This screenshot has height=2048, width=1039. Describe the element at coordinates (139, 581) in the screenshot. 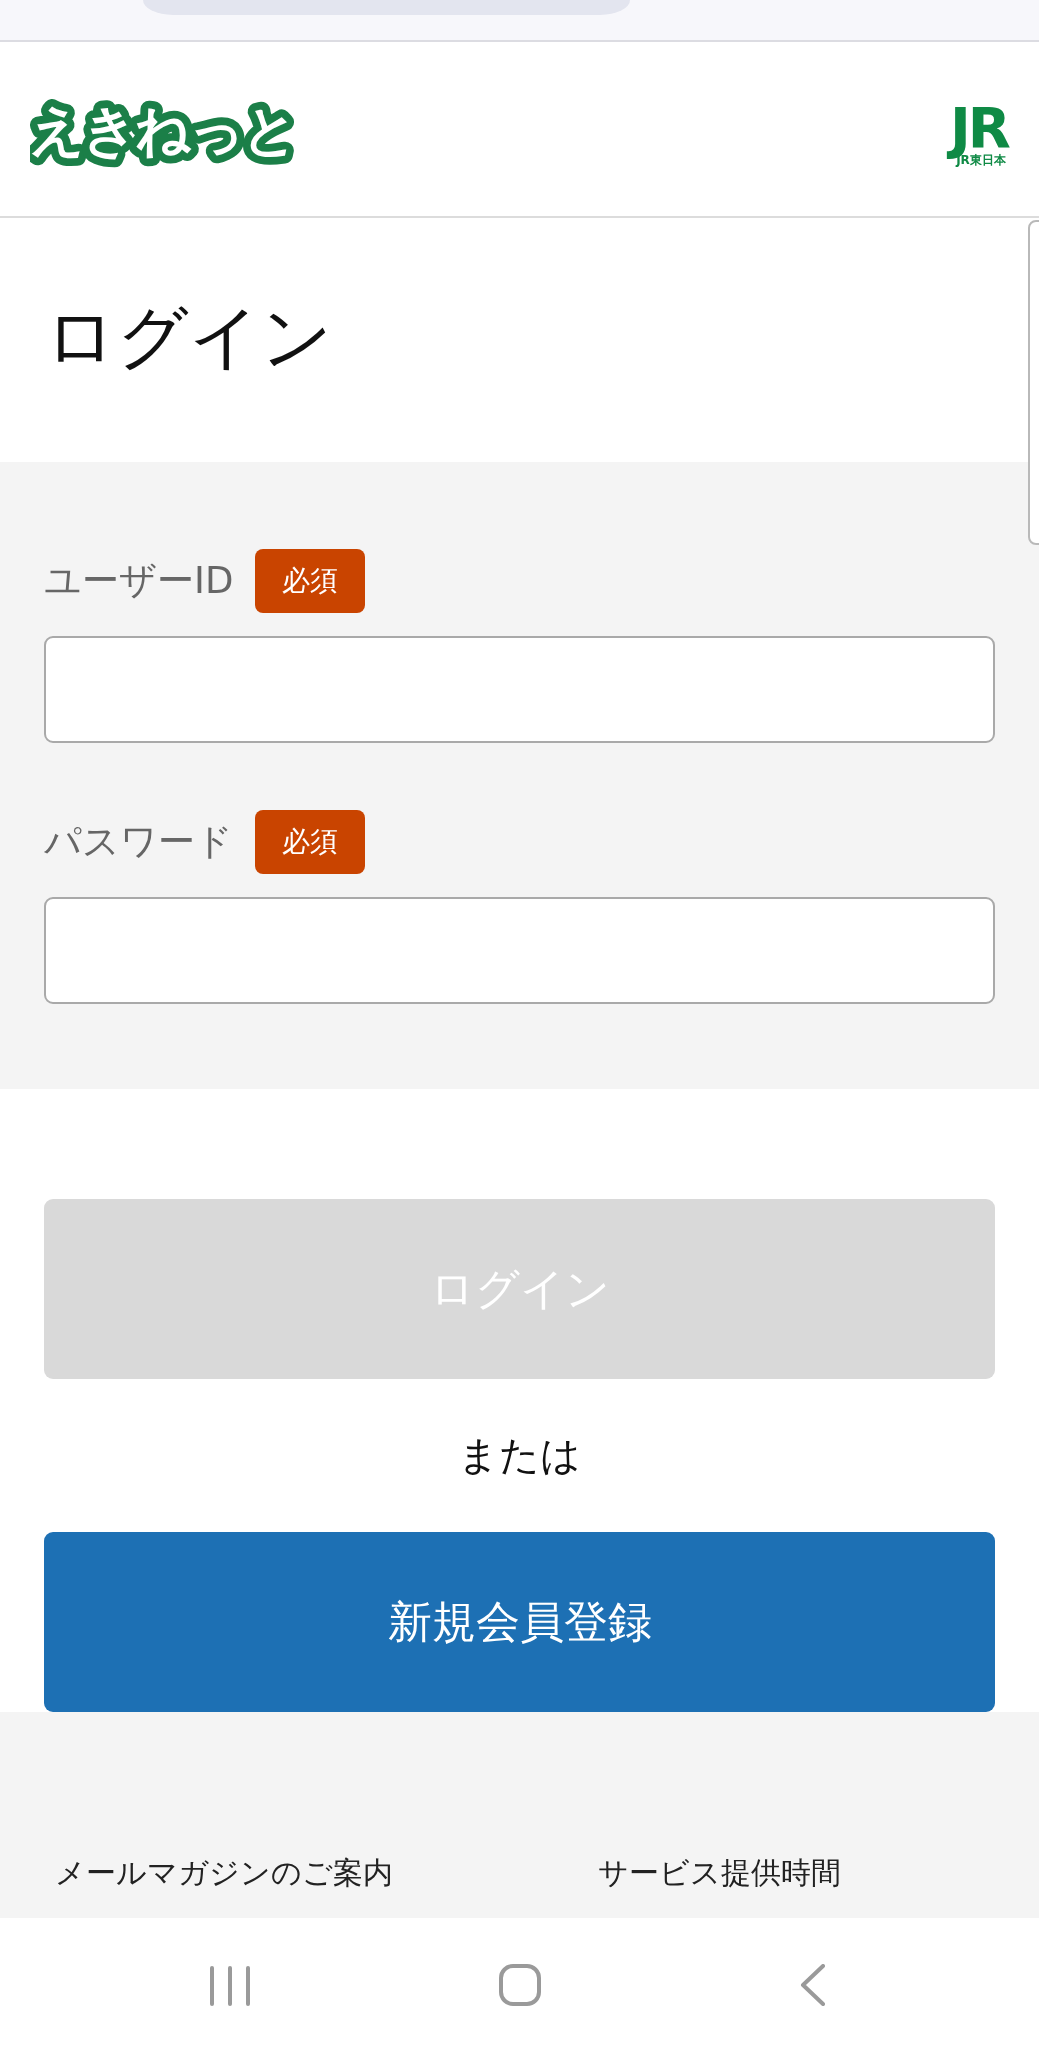

I see `field-label: ユーザーID` at that location.